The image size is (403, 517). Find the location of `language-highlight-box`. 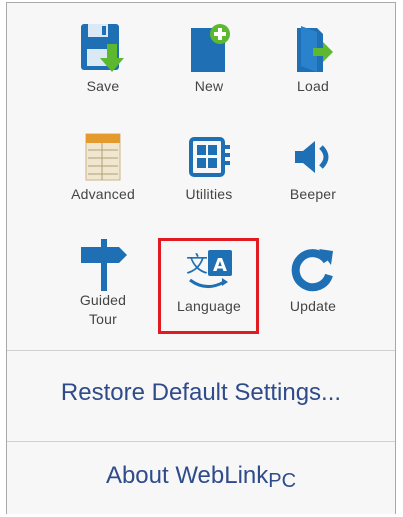

language-highlight-box is located at coordinates (208, 286).